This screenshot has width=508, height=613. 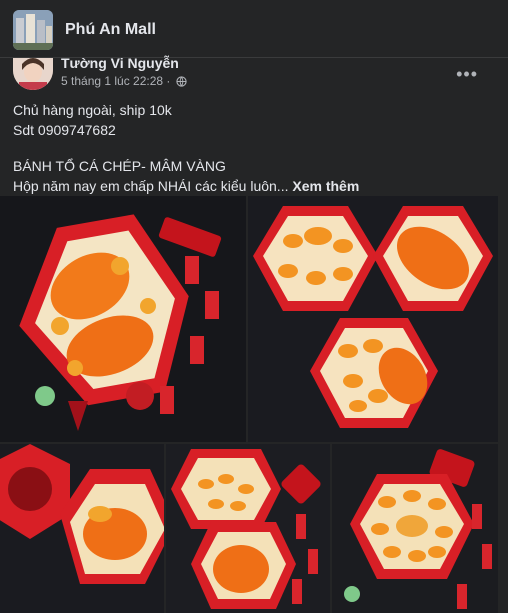 What do you see at coordinates (119, 166) in the screenshot?
I see `post-line: BÁNH TỔ CÁ CHÉP- MÂM VÀNG` at bounding box center [119, 166].